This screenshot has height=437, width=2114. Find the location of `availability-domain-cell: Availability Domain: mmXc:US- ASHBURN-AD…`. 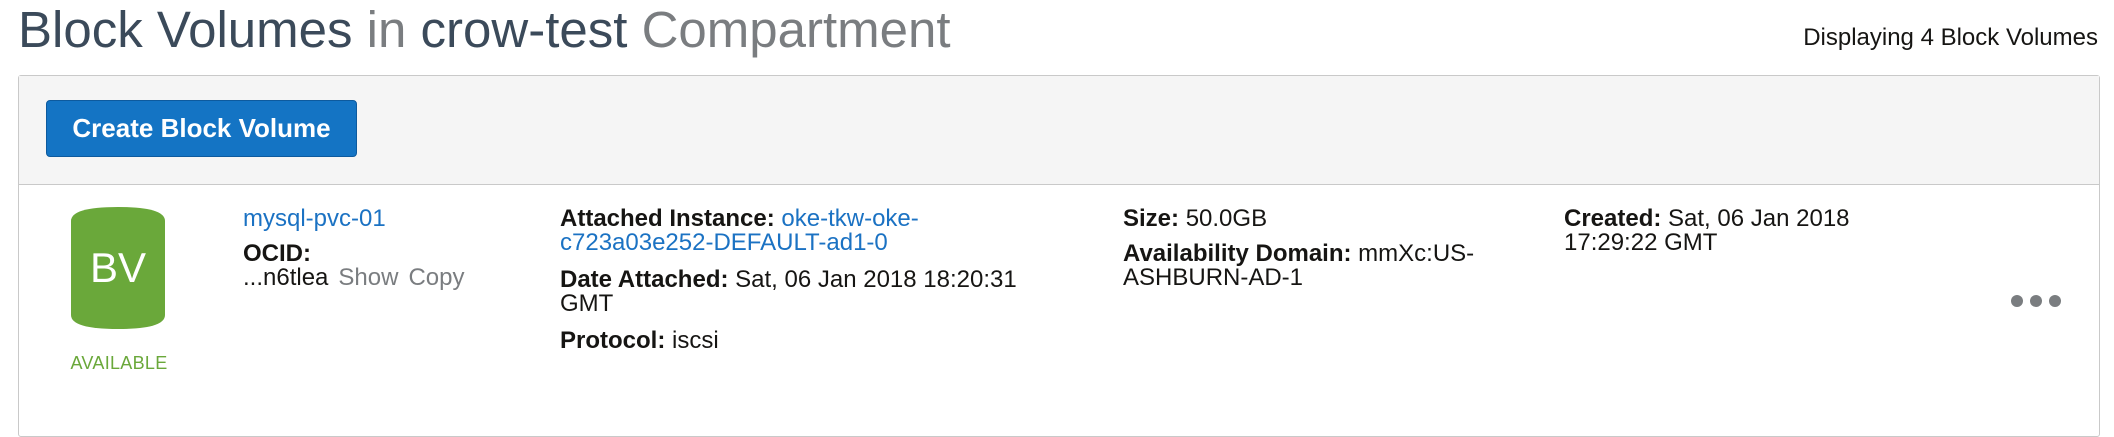

availability-domain-cell: Availability Domain: mmXc:US- ASHBURN-AD… is located at coordinates (1298, 266).